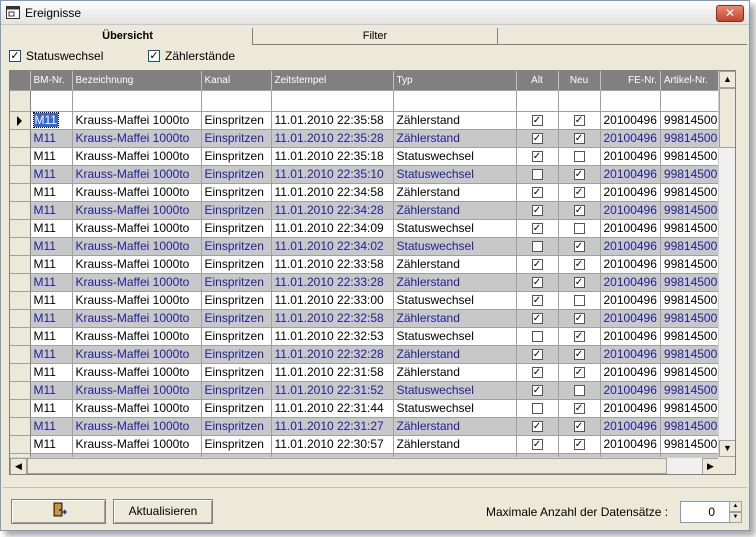 This screenshot has height=537, width=756. I want to click on cell-zeitstempel: 11.01.2010 22:35:28, so click(332, 138).